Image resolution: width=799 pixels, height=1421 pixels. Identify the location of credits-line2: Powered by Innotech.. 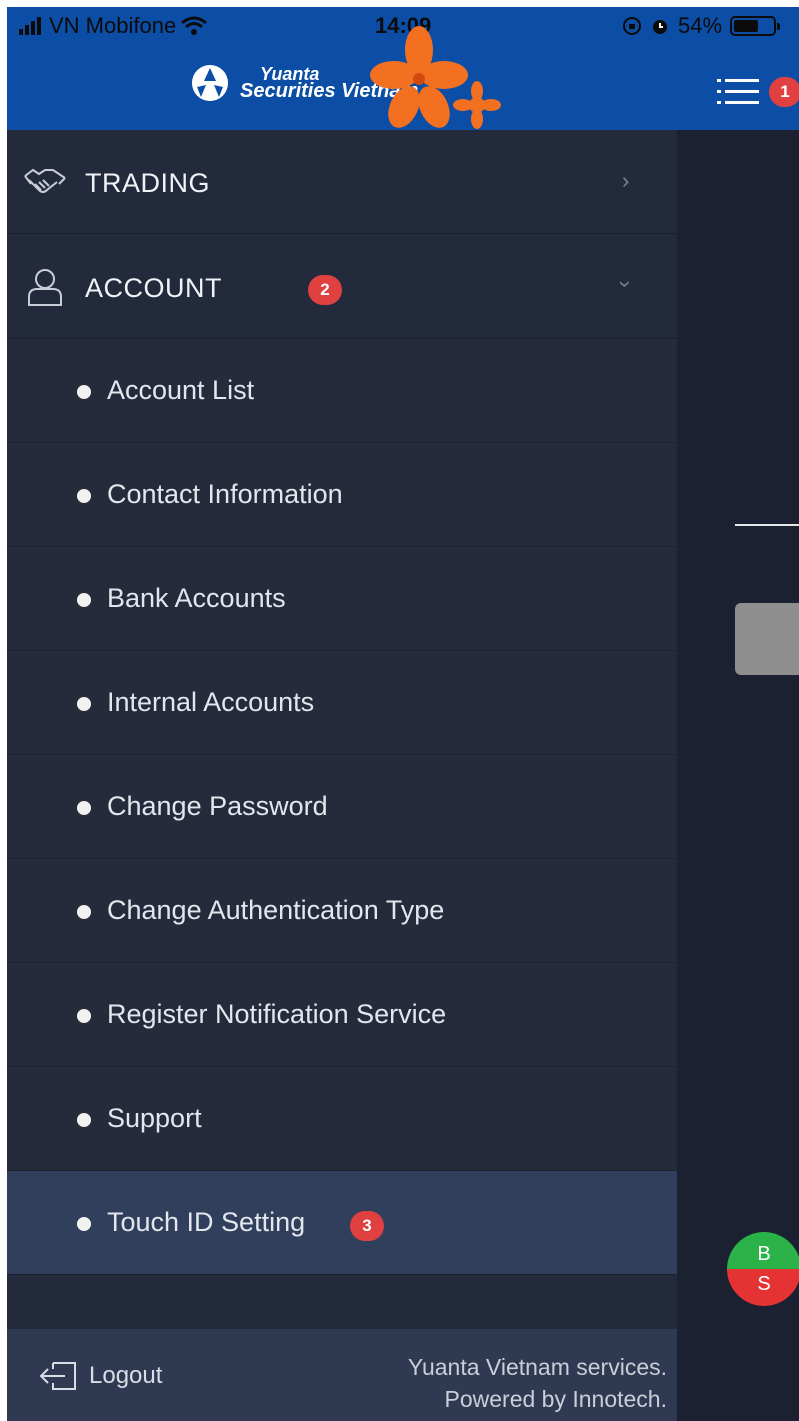
(555, 1399).